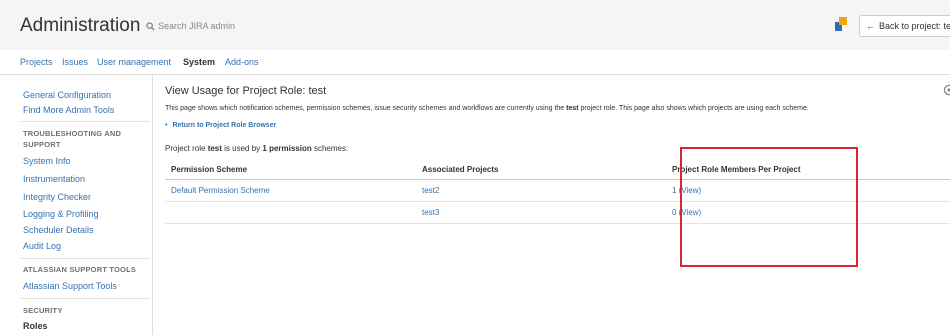 Image resolution: width=950 pixels, height=335 pixels. What do you see at coordinates (946, 90) in the screenshot?
I see `gear-icon` at bounding box center [946, 90].